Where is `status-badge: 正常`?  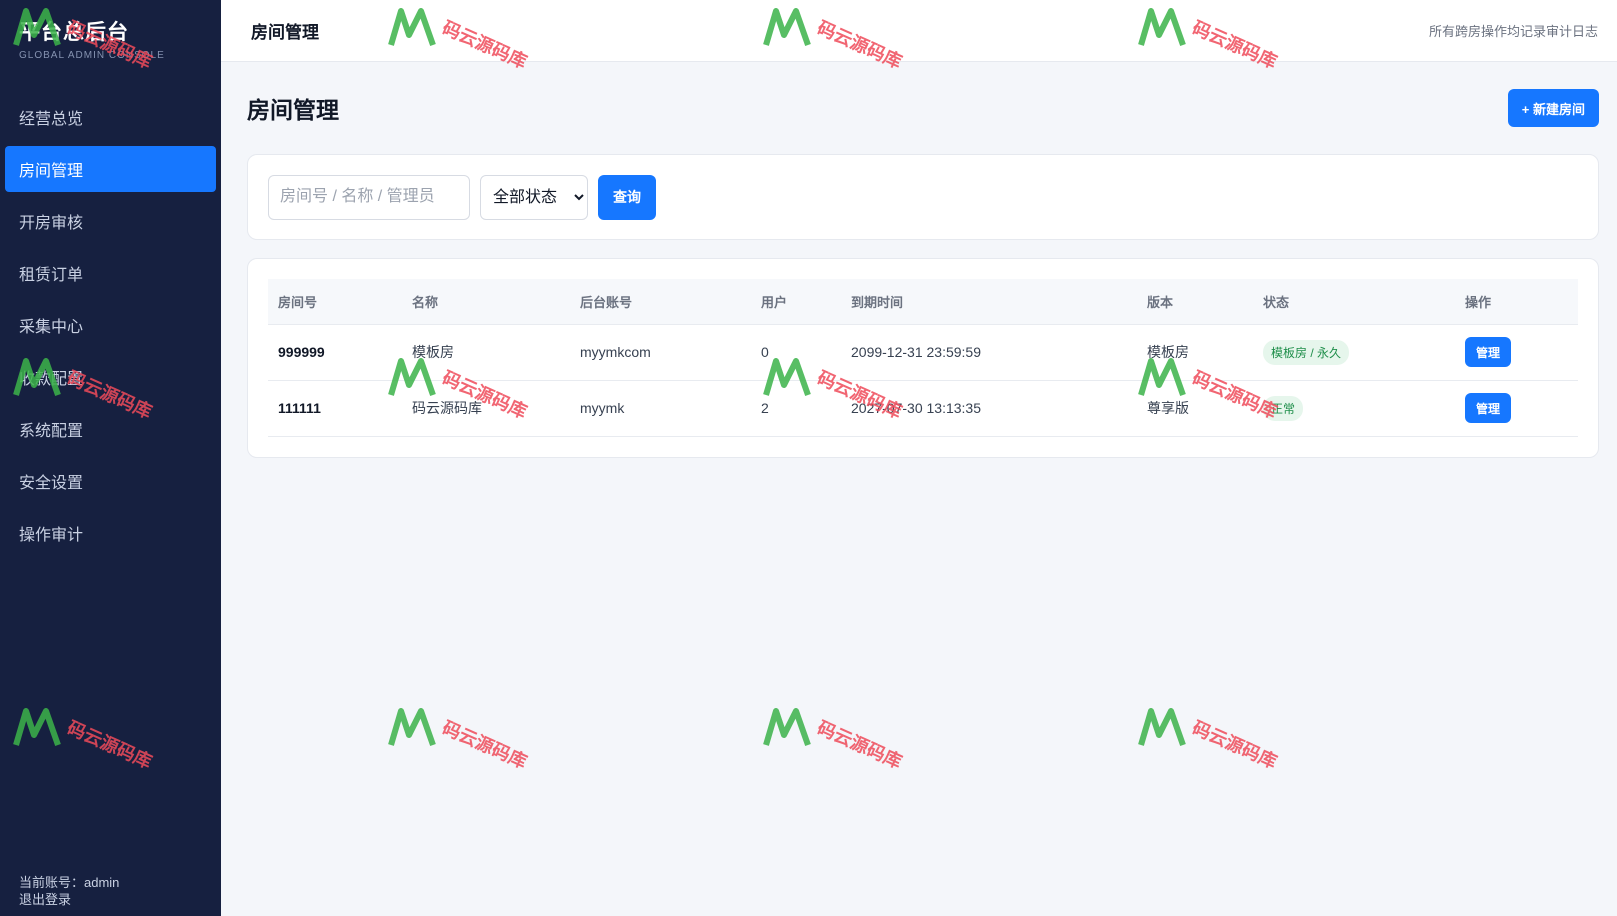 status-badge: 正常 is located at coordinates (1283, 408).